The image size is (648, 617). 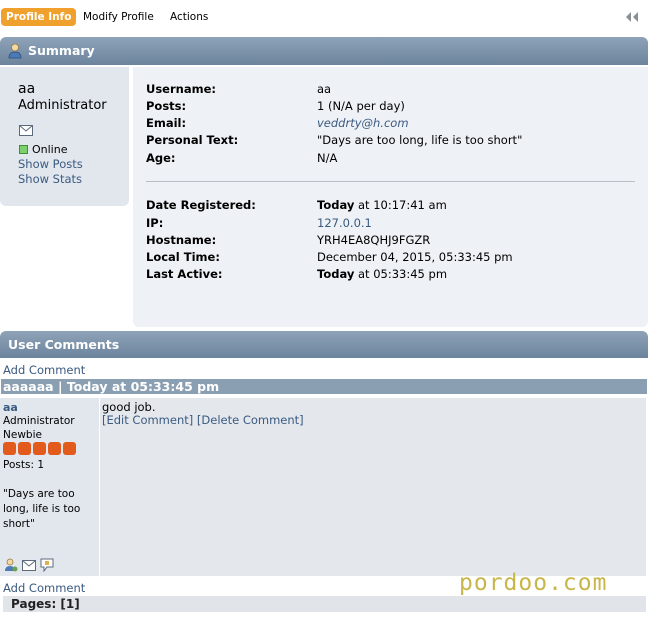 I want to click on tab-actions: Actions, so click(x=189, y=17).